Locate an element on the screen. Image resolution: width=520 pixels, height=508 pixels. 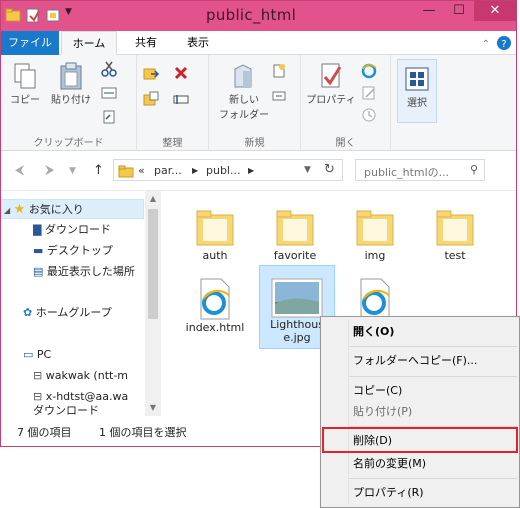
help-icon: ? is located at coordinates (504, 44).